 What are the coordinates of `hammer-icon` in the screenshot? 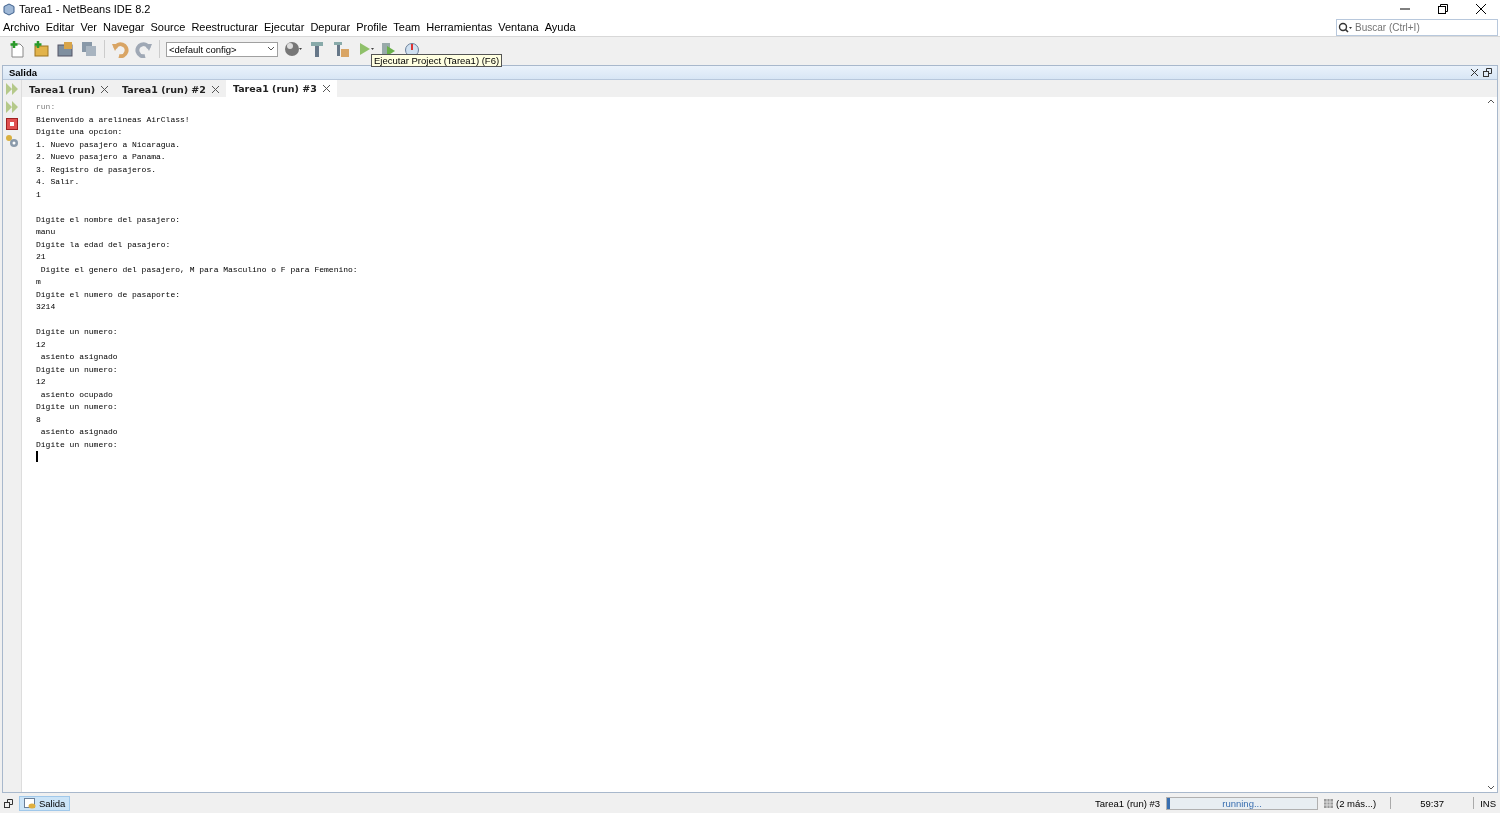 It's located at (317, 49).